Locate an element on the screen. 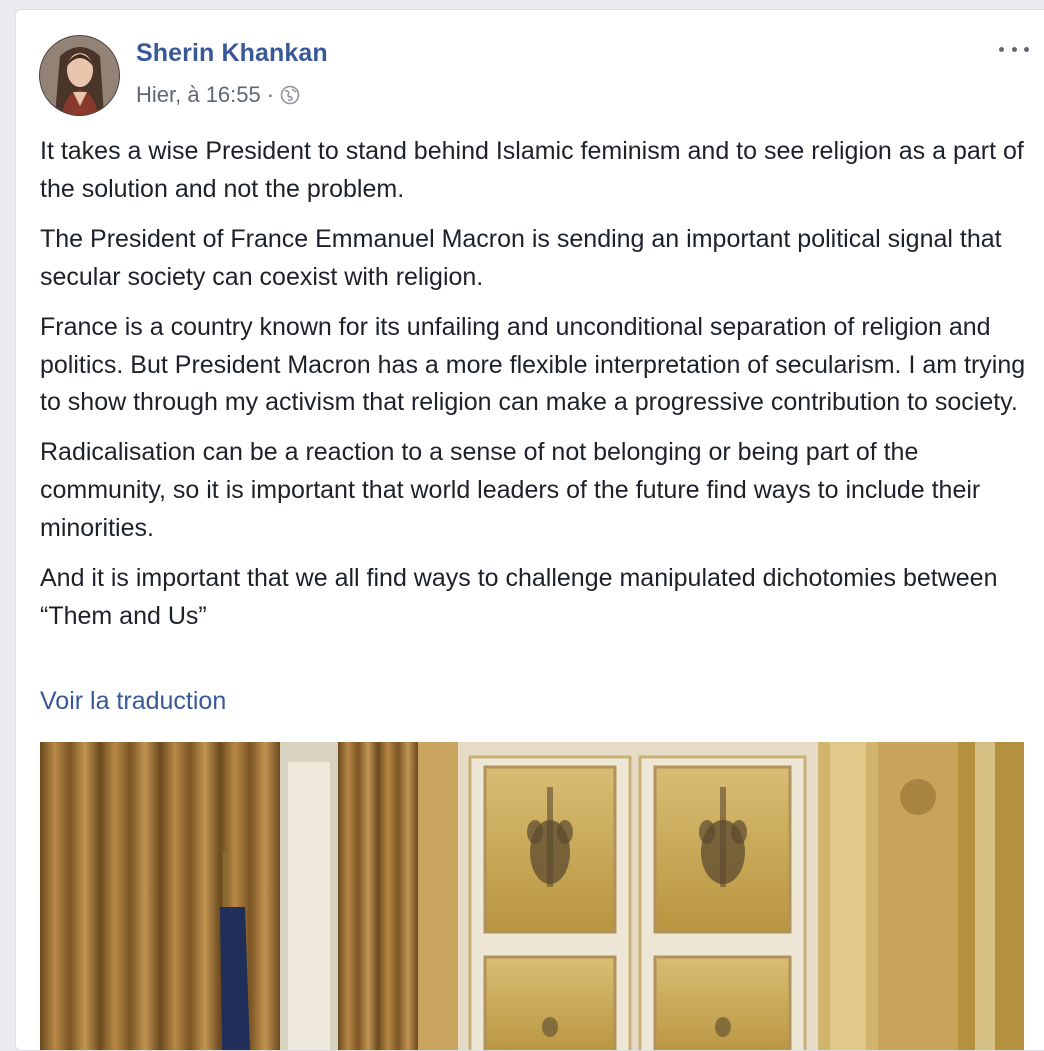 The height and width of the screenshot is (1051, 1044). post-meta: Hier, à 16:55 · is located at coordinates (218, 95).